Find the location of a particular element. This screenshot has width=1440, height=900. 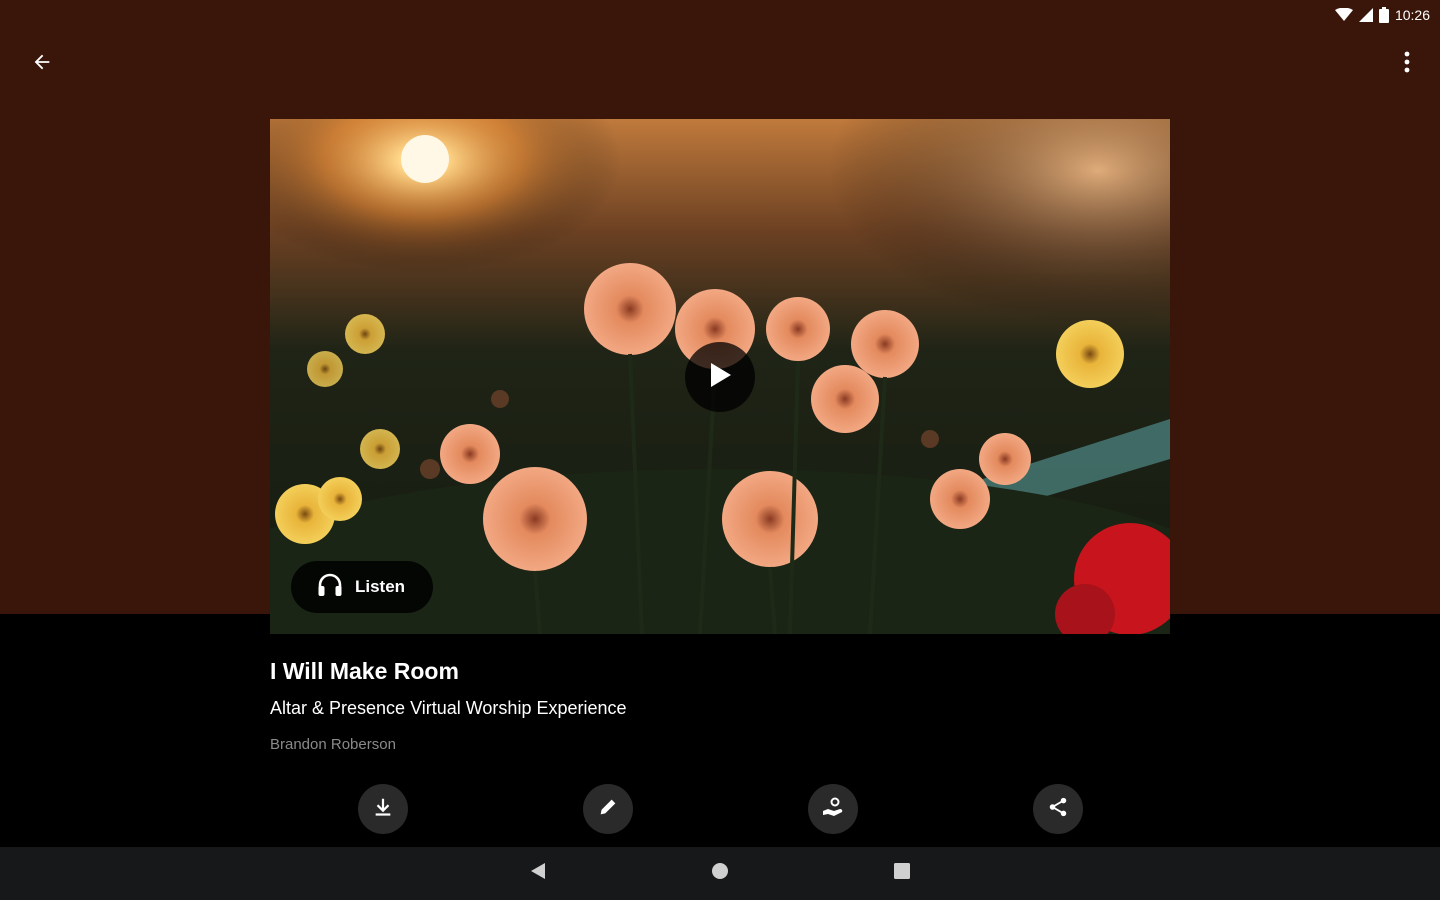

play-button is located at coordinates (720, 377).